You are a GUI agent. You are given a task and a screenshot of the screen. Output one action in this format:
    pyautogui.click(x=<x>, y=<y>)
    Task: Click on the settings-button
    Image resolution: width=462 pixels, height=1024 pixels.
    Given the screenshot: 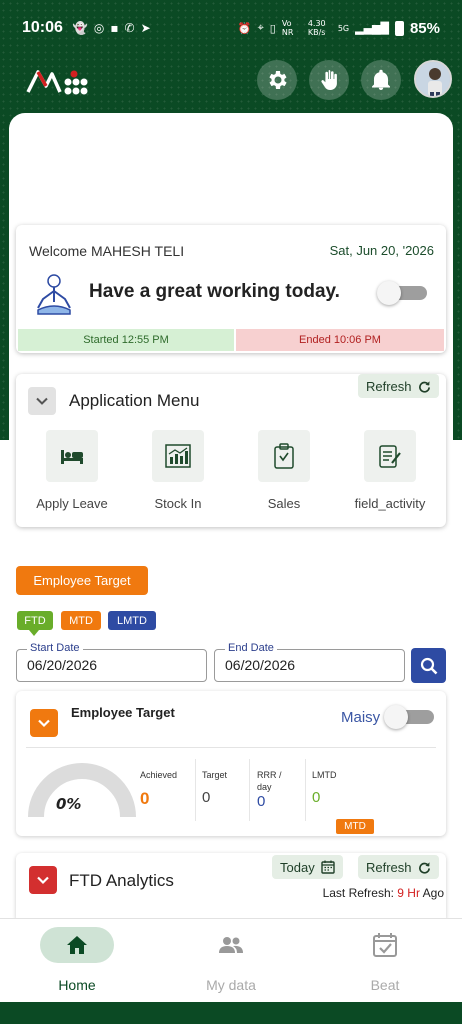 What is the action you would take?
    pyautogui.click(x=277, y=80)
    